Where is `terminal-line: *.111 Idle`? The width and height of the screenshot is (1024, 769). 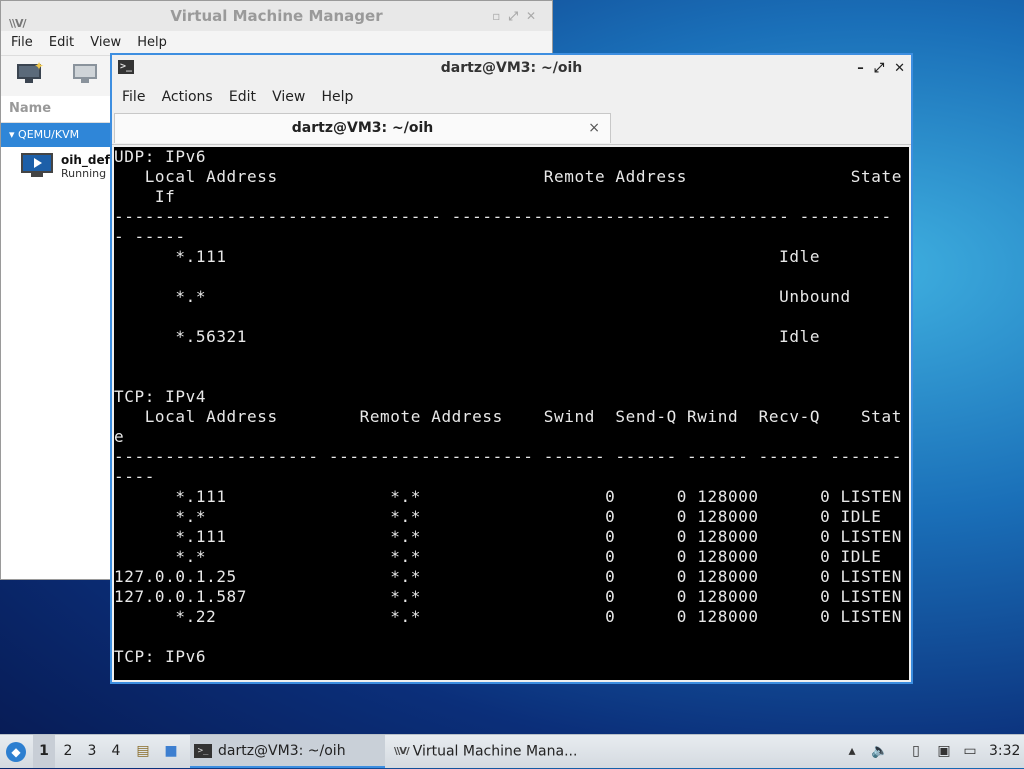
terminal-line: *.111 Idle is located at coordinates (467, 256).